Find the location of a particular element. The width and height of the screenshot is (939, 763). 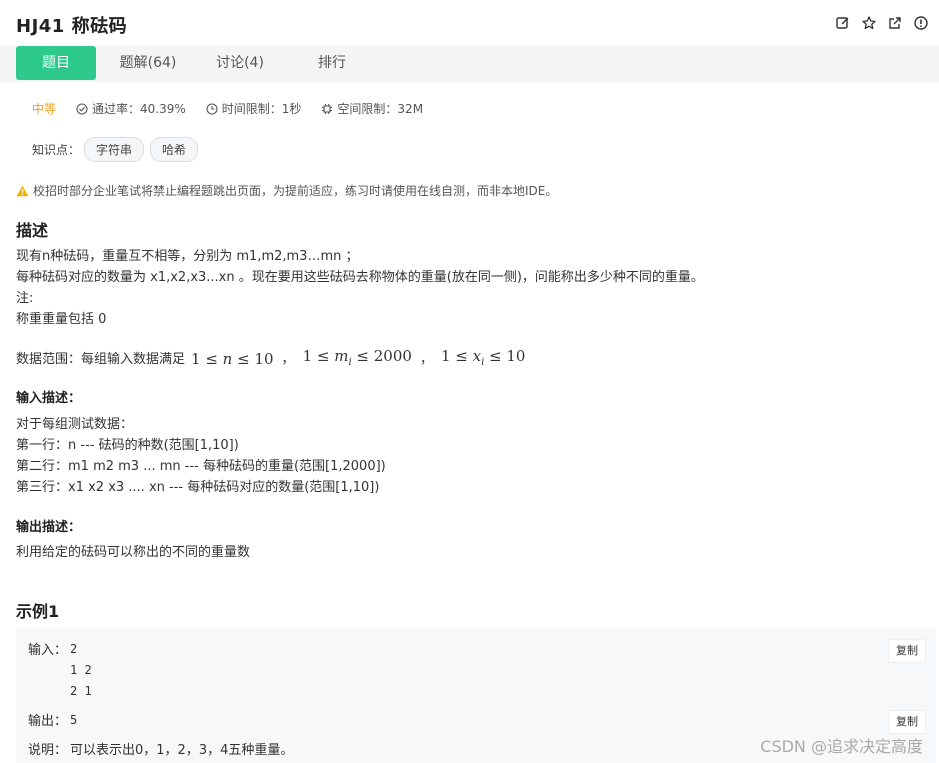

copy-input-button: 复制 is located at coordinates (907, 651).